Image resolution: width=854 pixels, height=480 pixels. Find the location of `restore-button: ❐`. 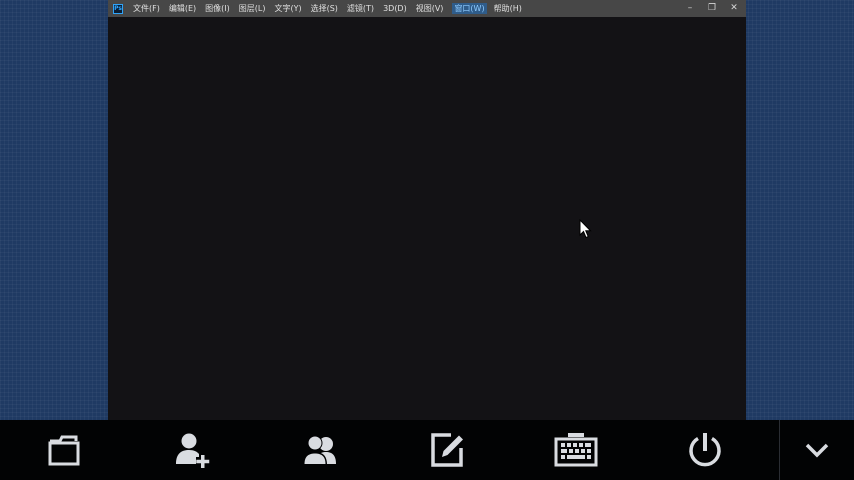

restore-button: ❐ is located at coordinates (712, 8).